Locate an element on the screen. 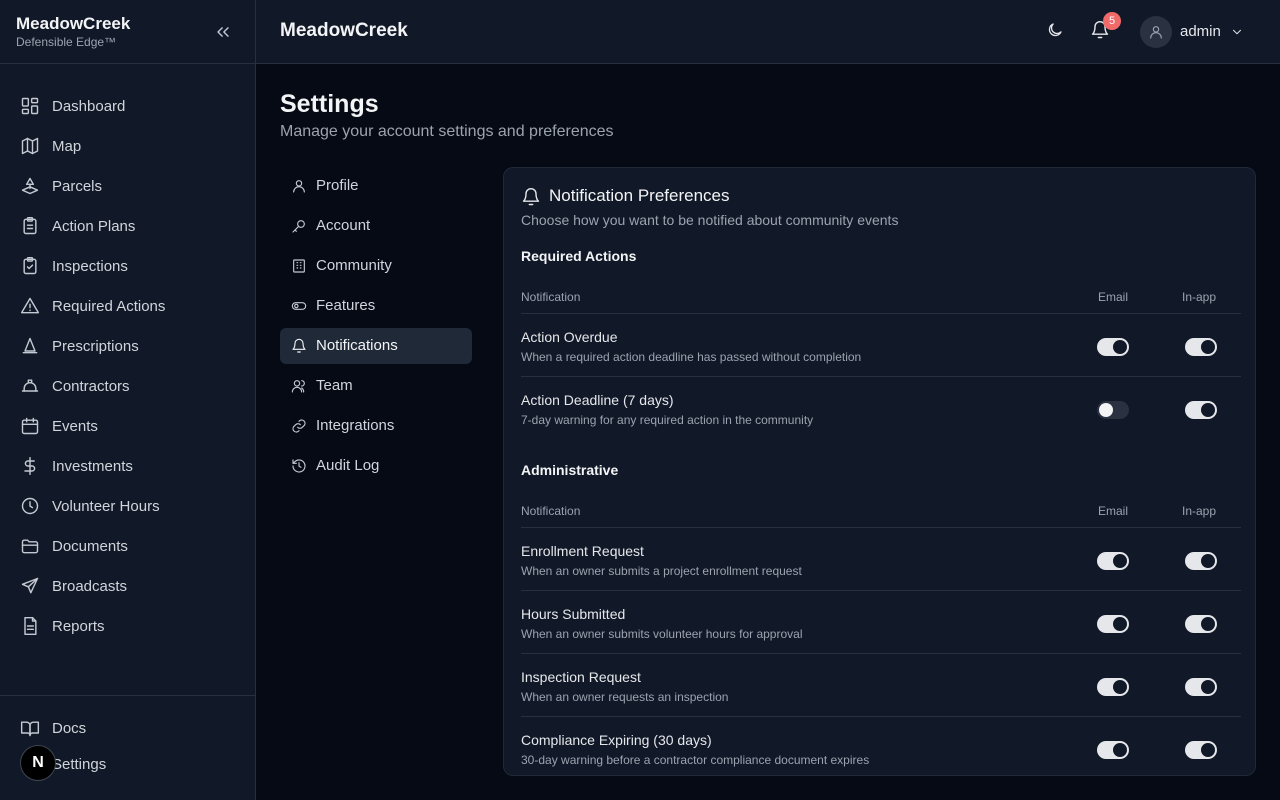  settings-tab-audit-log: Audit Log is located at coordinates (376, 466).